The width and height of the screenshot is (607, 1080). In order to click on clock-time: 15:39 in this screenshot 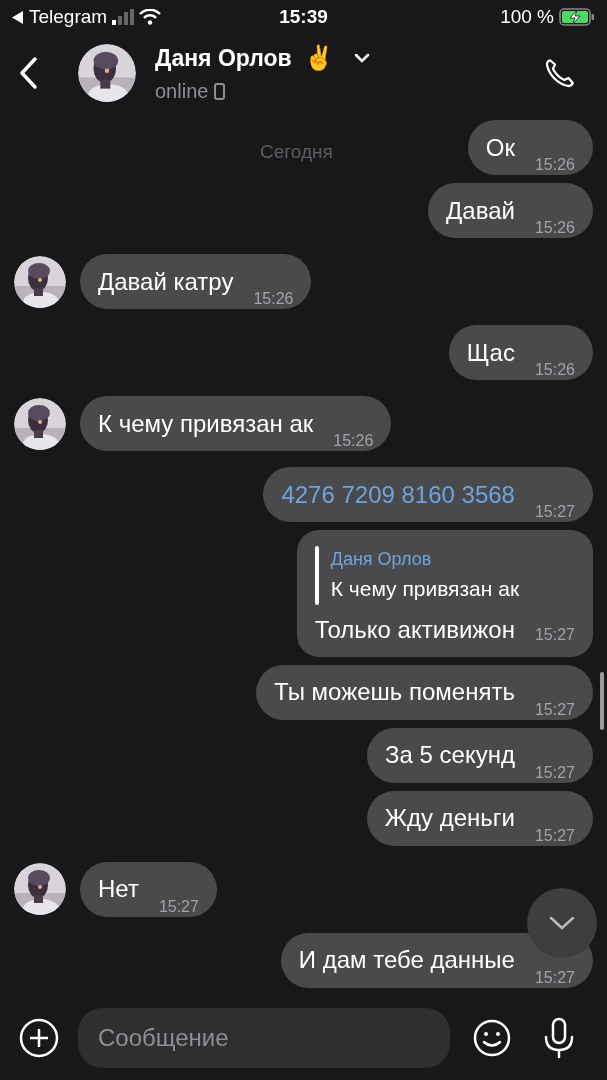, I will do `click(303, 16)`.